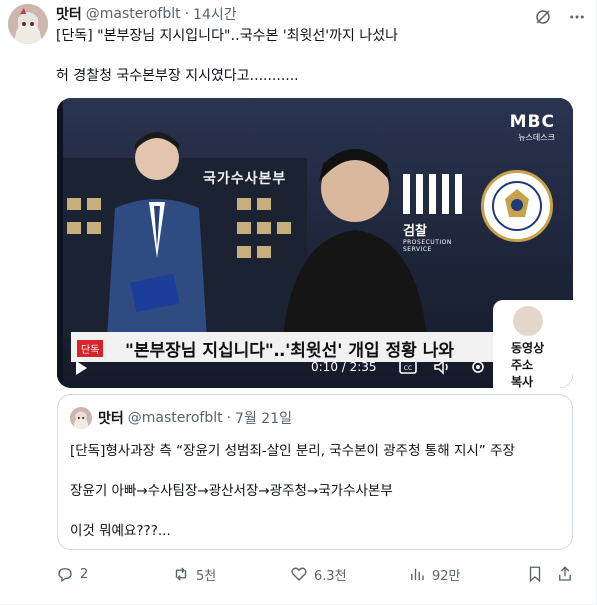 The image size is (597, 605). What do you see at coordinates (577, 17) in the screenshot?
I see `more-icon` at bounding box center [577, 17].